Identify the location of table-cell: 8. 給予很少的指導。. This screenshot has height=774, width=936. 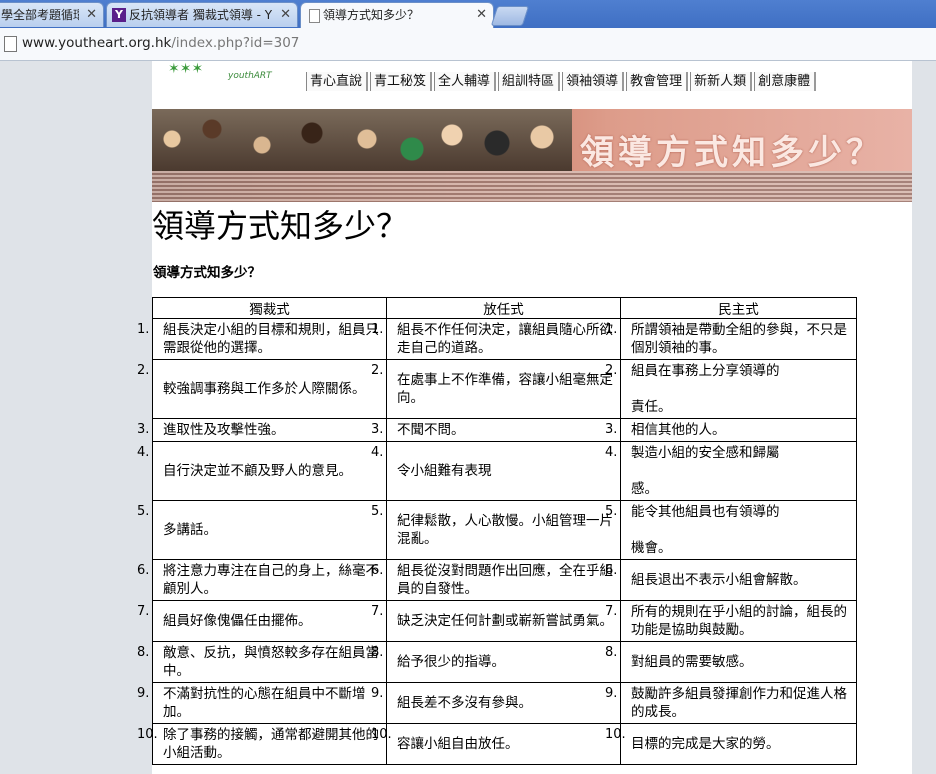
(496, 662).